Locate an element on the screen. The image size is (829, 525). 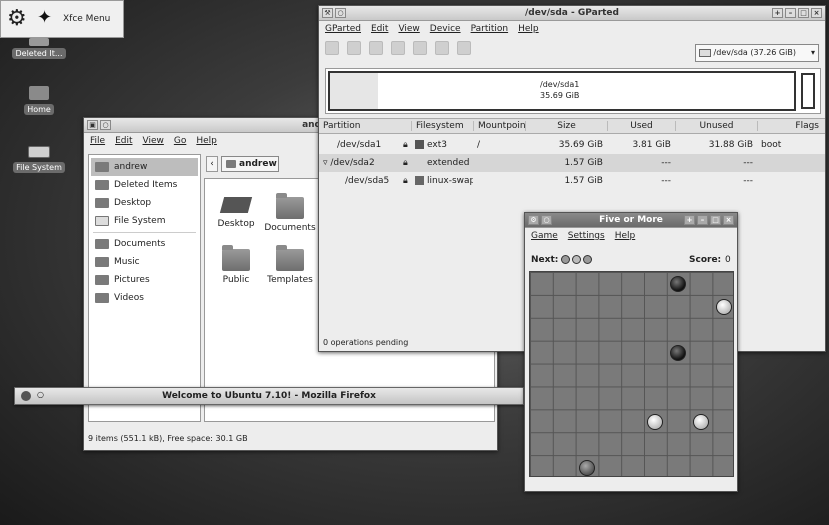
cell-size: 1.57 GiB is located at coordinates (583, 181).